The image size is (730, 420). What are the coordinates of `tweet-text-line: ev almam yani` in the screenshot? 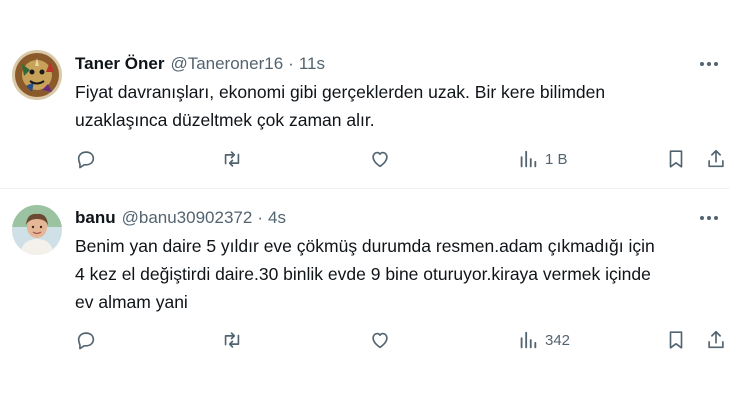 It's located at (131, 302).